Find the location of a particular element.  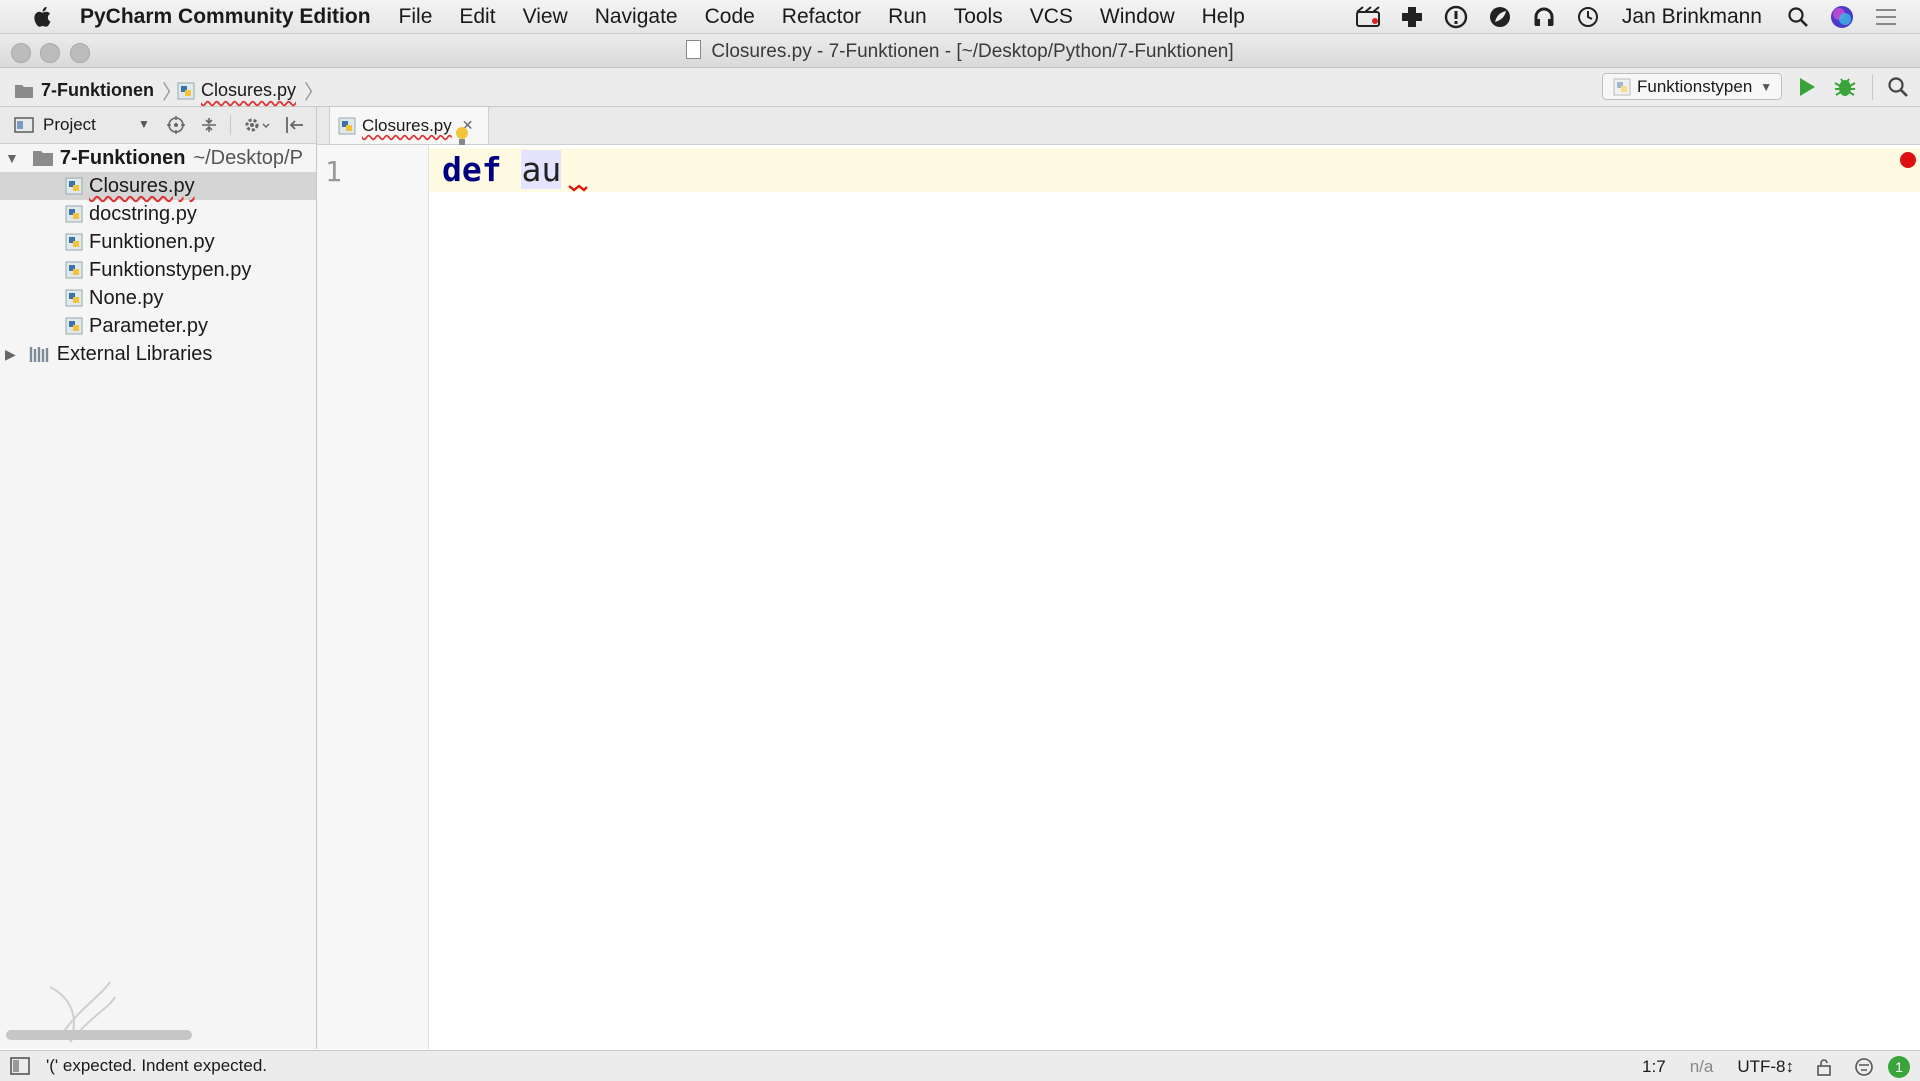

document-icon is located at coordinates (694, 49).